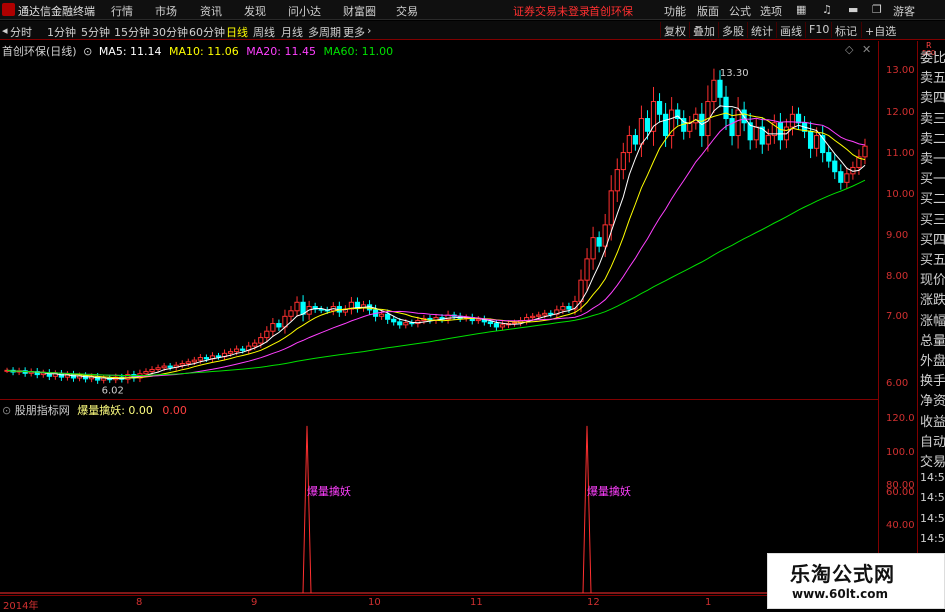  Describe the element at coordinates (264, 32) in the screenshot. I see `tab-period-weekly: 周线` at that location.